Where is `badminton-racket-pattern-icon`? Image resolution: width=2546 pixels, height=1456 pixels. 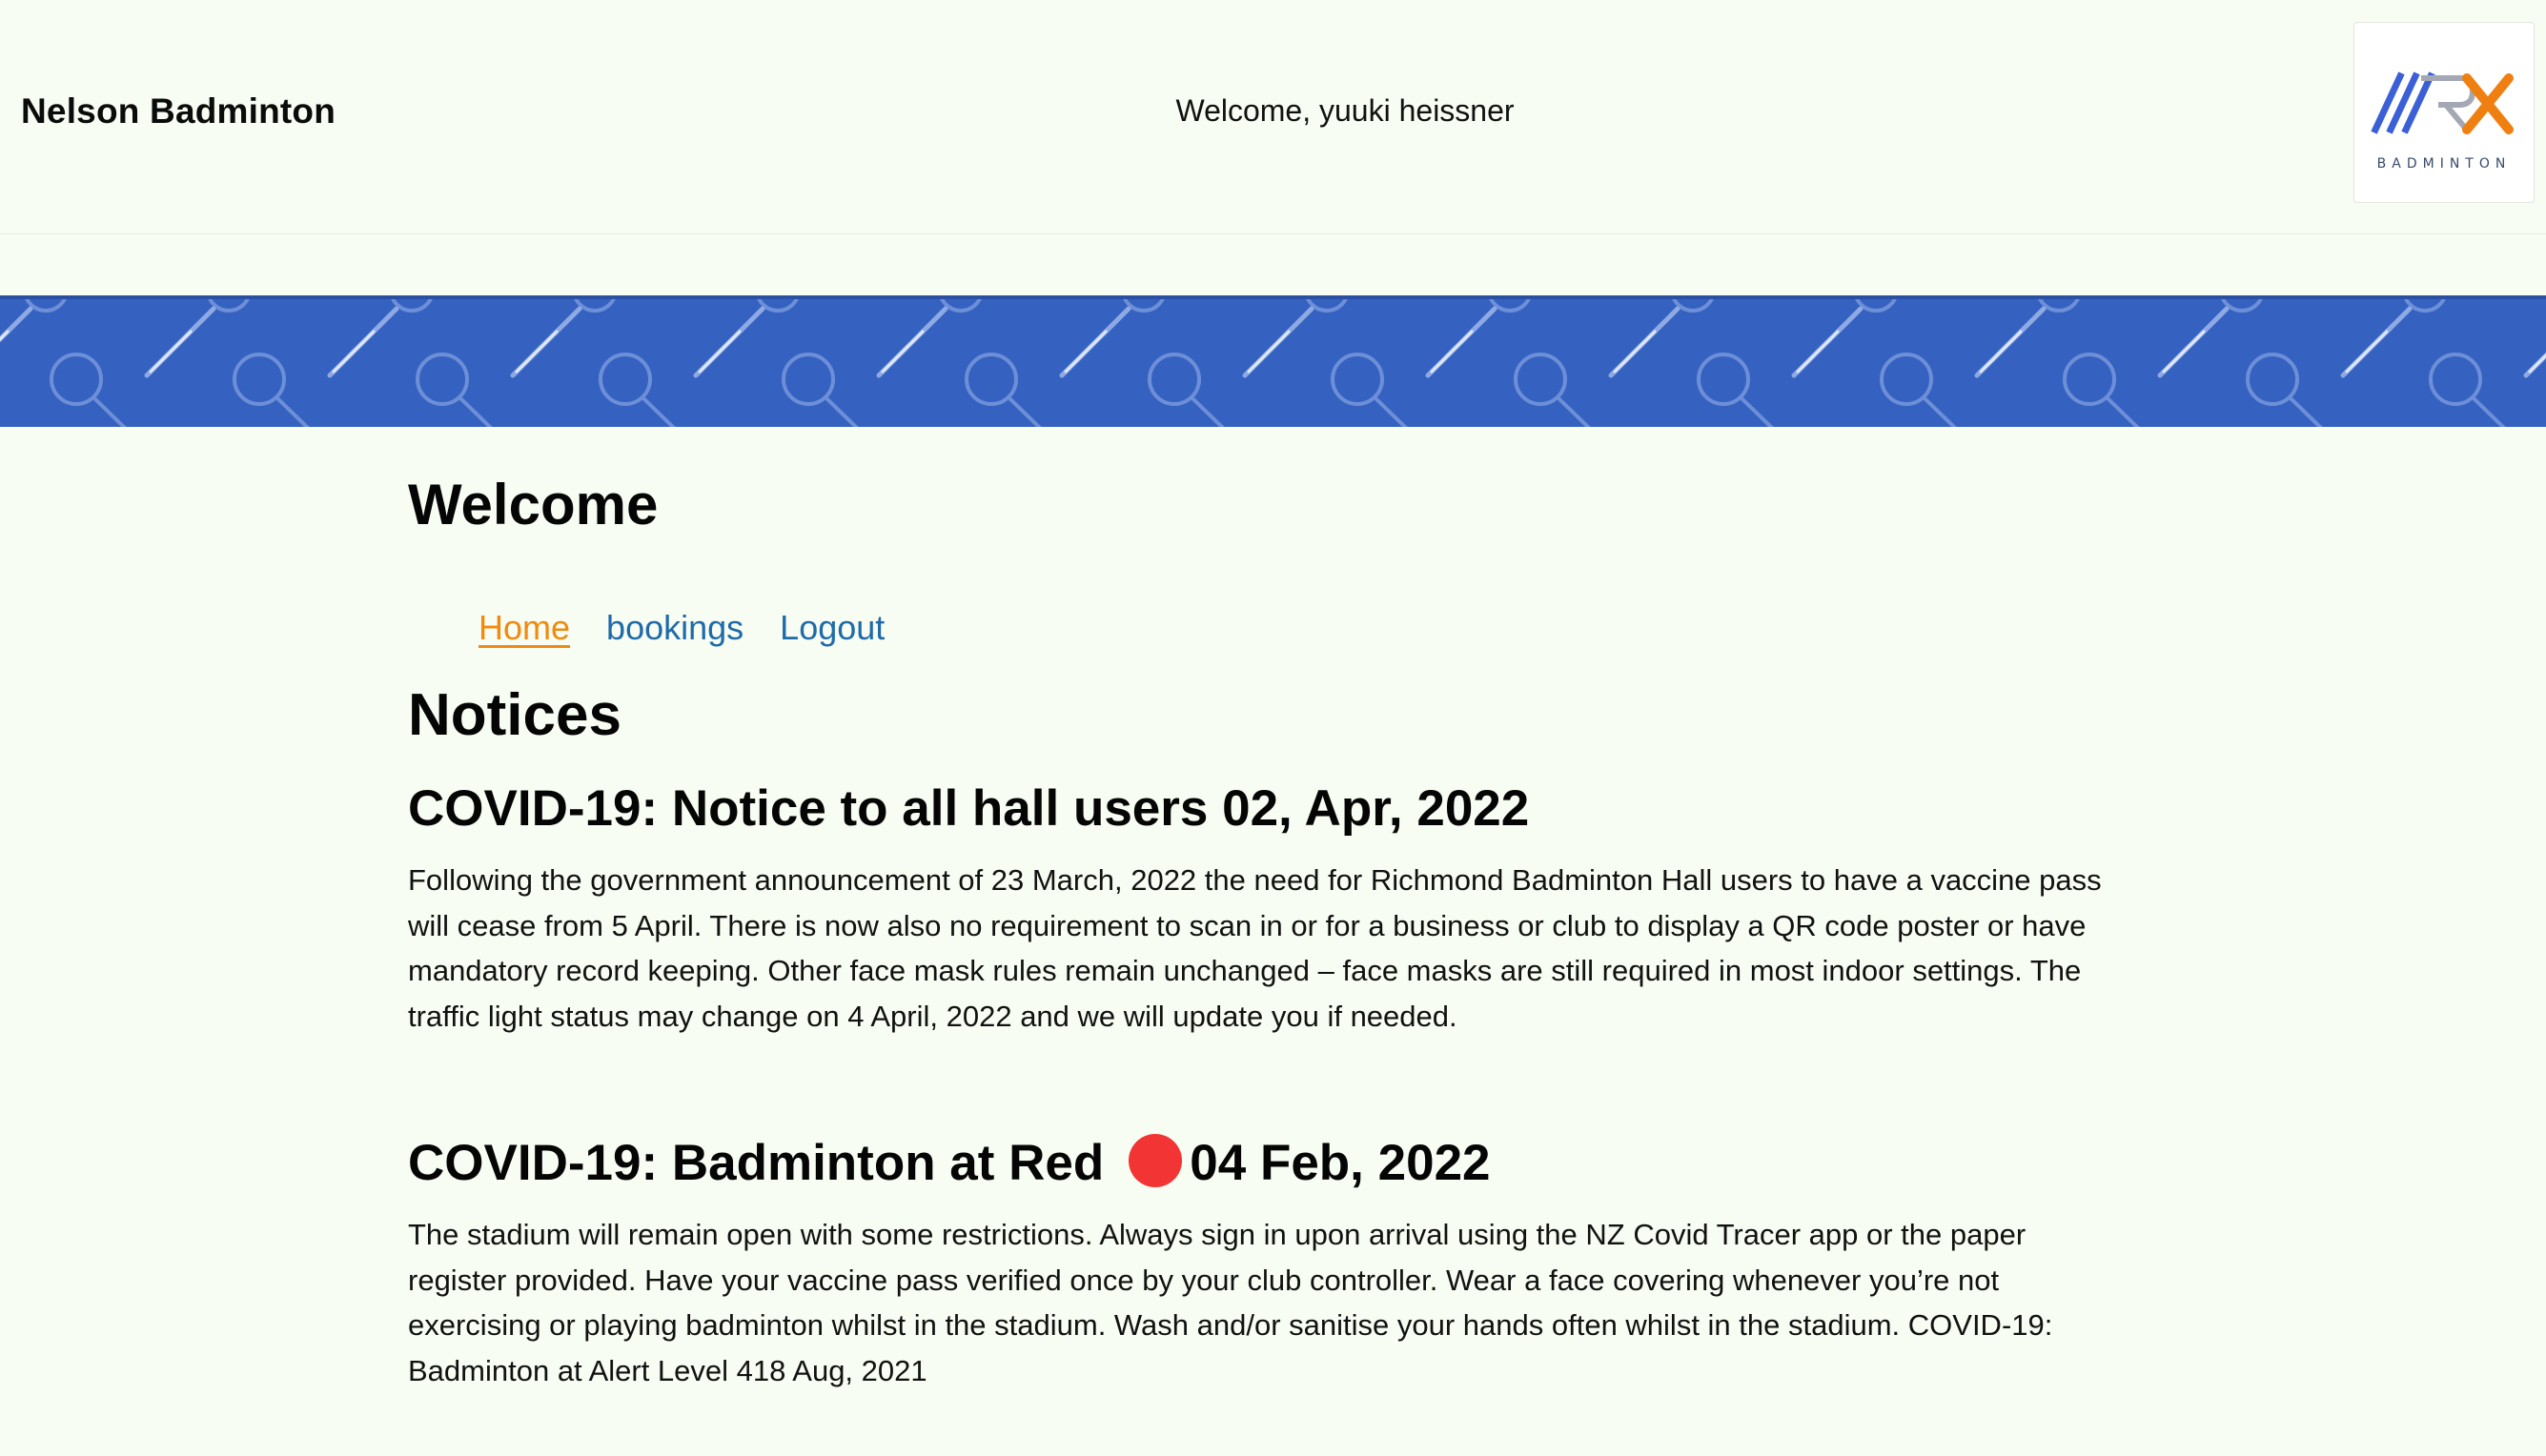 badminton-racket-pattern-icon is located at coordinates (1273, 361).